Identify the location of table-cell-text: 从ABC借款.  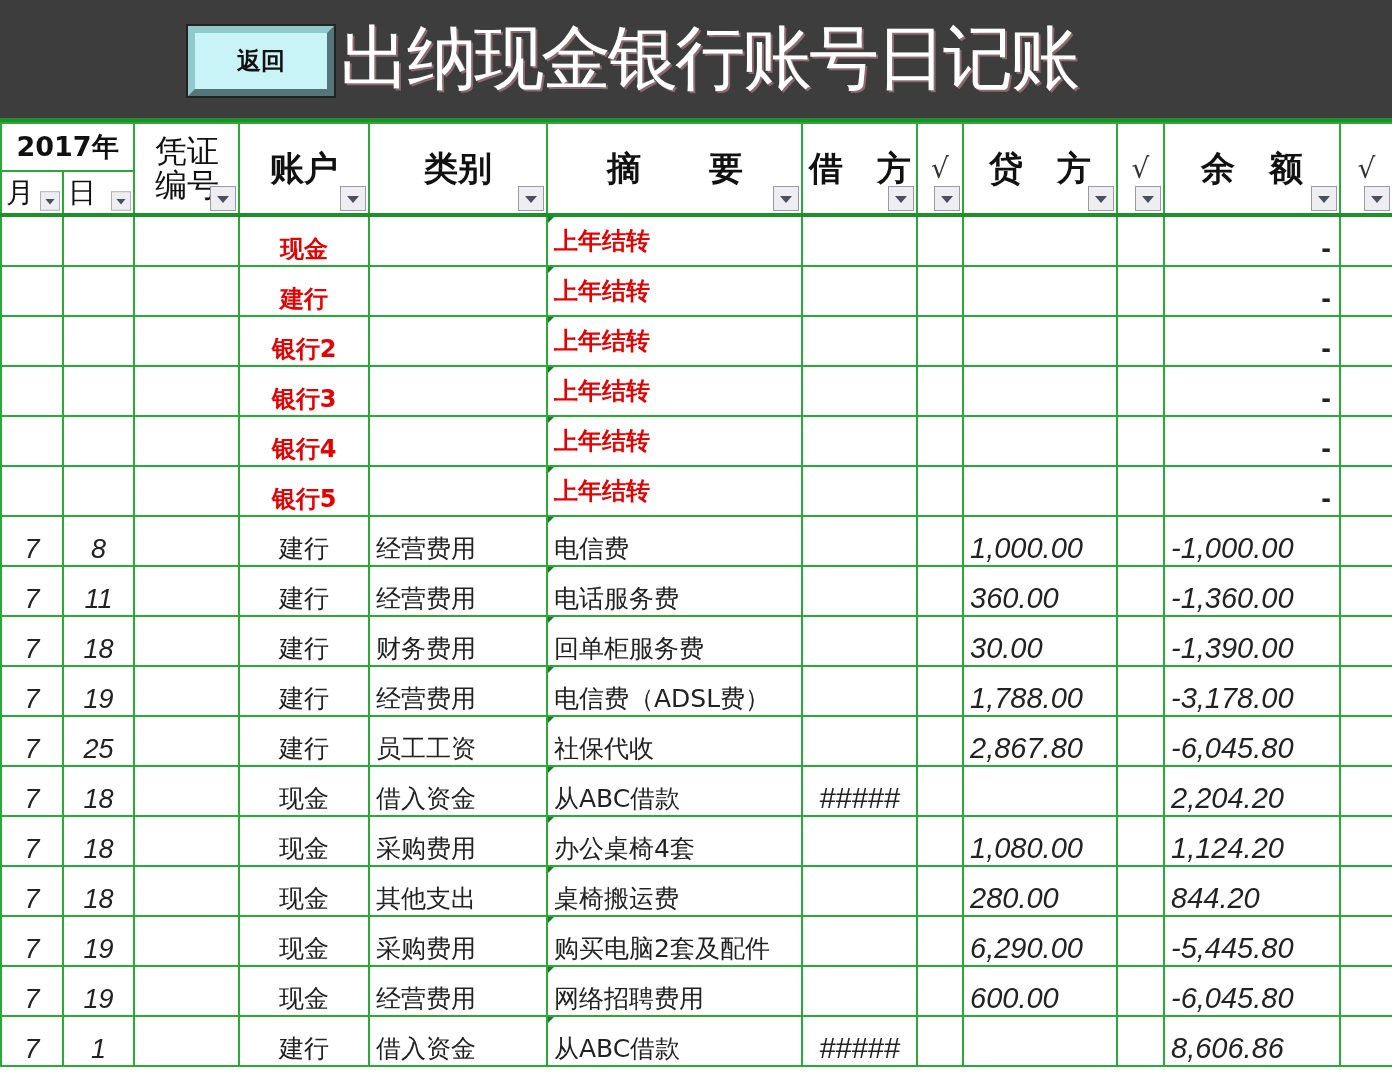
(617, 798).